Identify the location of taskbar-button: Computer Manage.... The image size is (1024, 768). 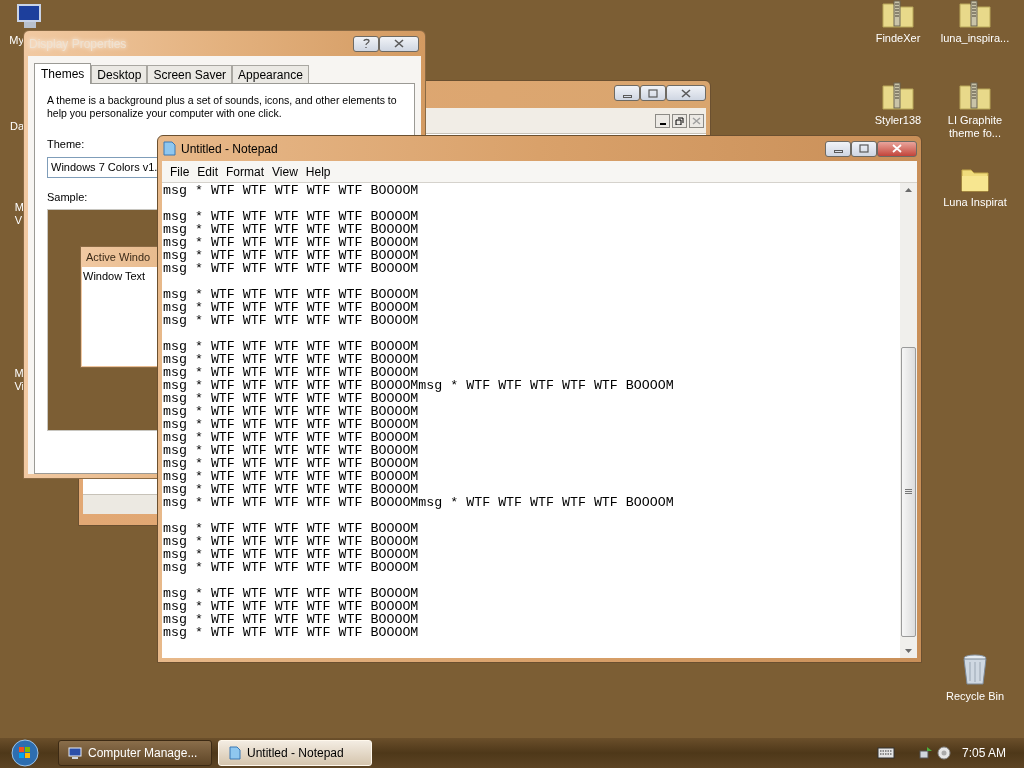
(135, 753).